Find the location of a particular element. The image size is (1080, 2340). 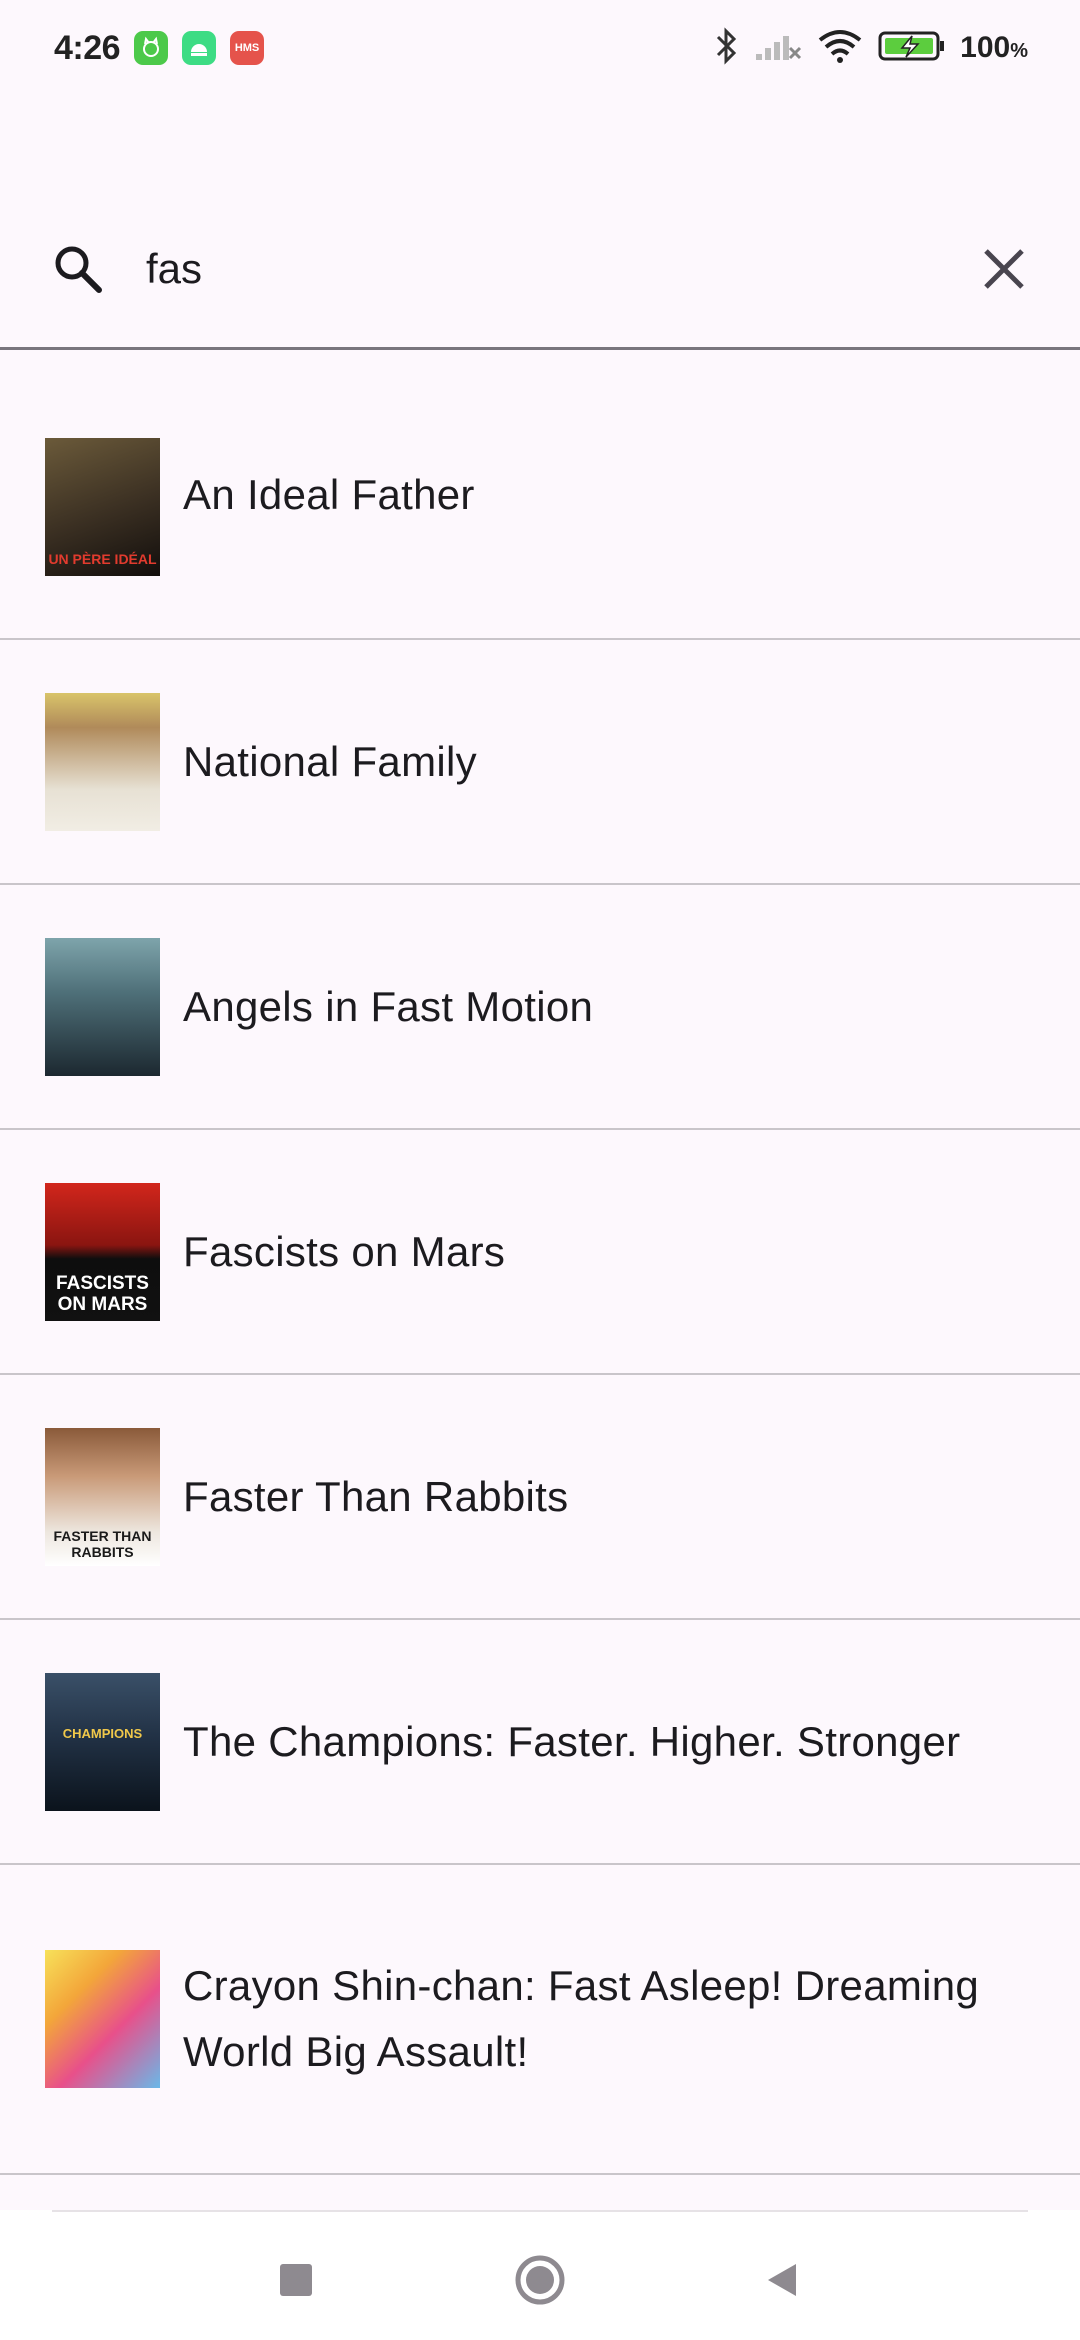

search-bar is located at coordinates (540, 270).